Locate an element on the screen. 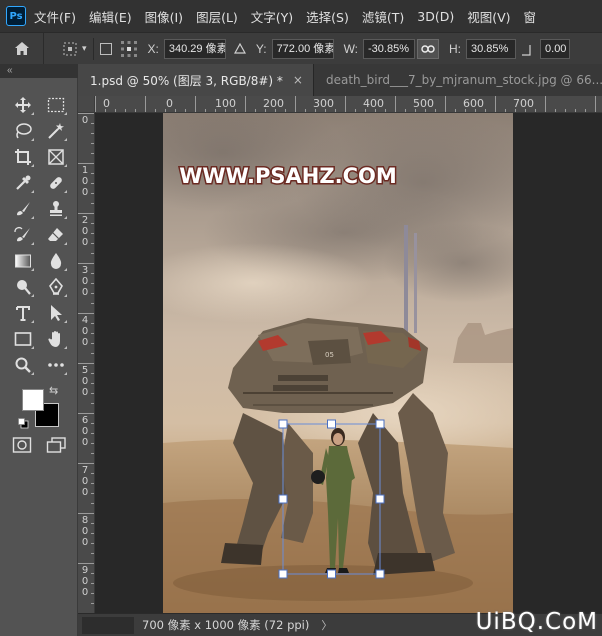 The height and width of the screenshot is (636, 602). crop-icon is located at coordinates (22, 157).